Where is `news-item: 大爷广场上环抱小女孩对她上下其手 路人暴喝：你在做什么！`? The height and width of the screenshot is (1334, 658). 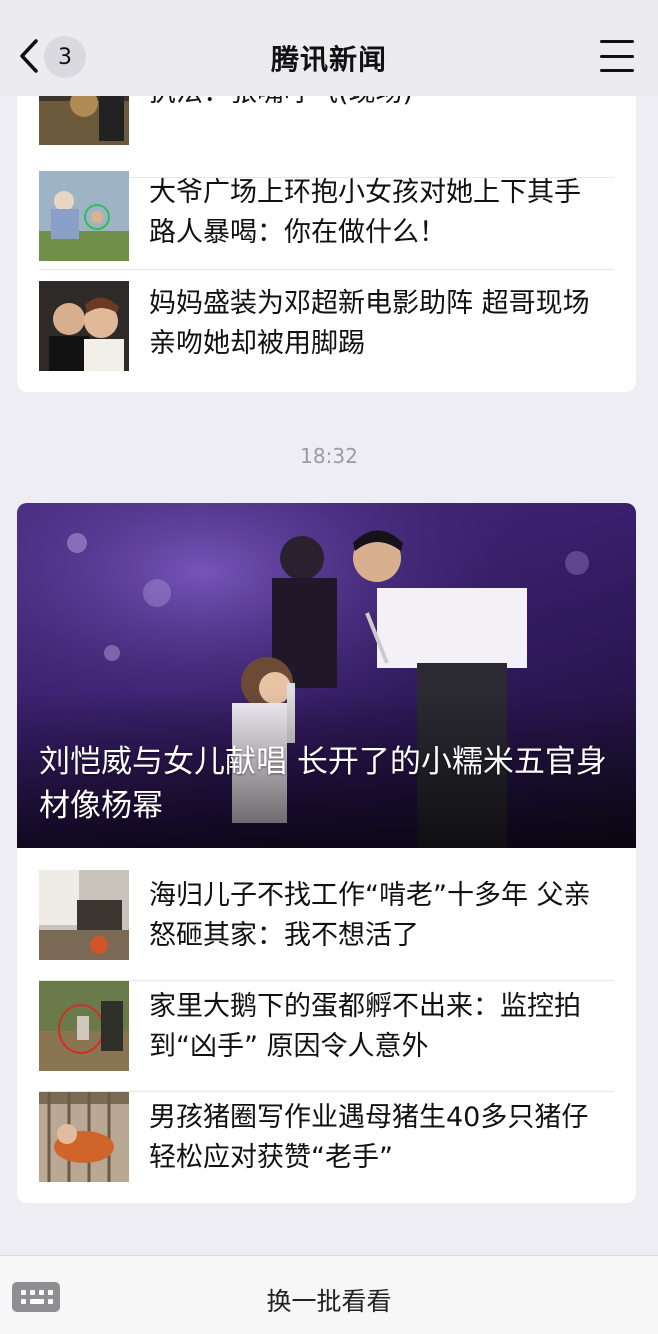
news-item: 大爷广场上环抱小女孩对她上下其手 路人暴喝：你在做什么！ is located at coordinates (326, 214).